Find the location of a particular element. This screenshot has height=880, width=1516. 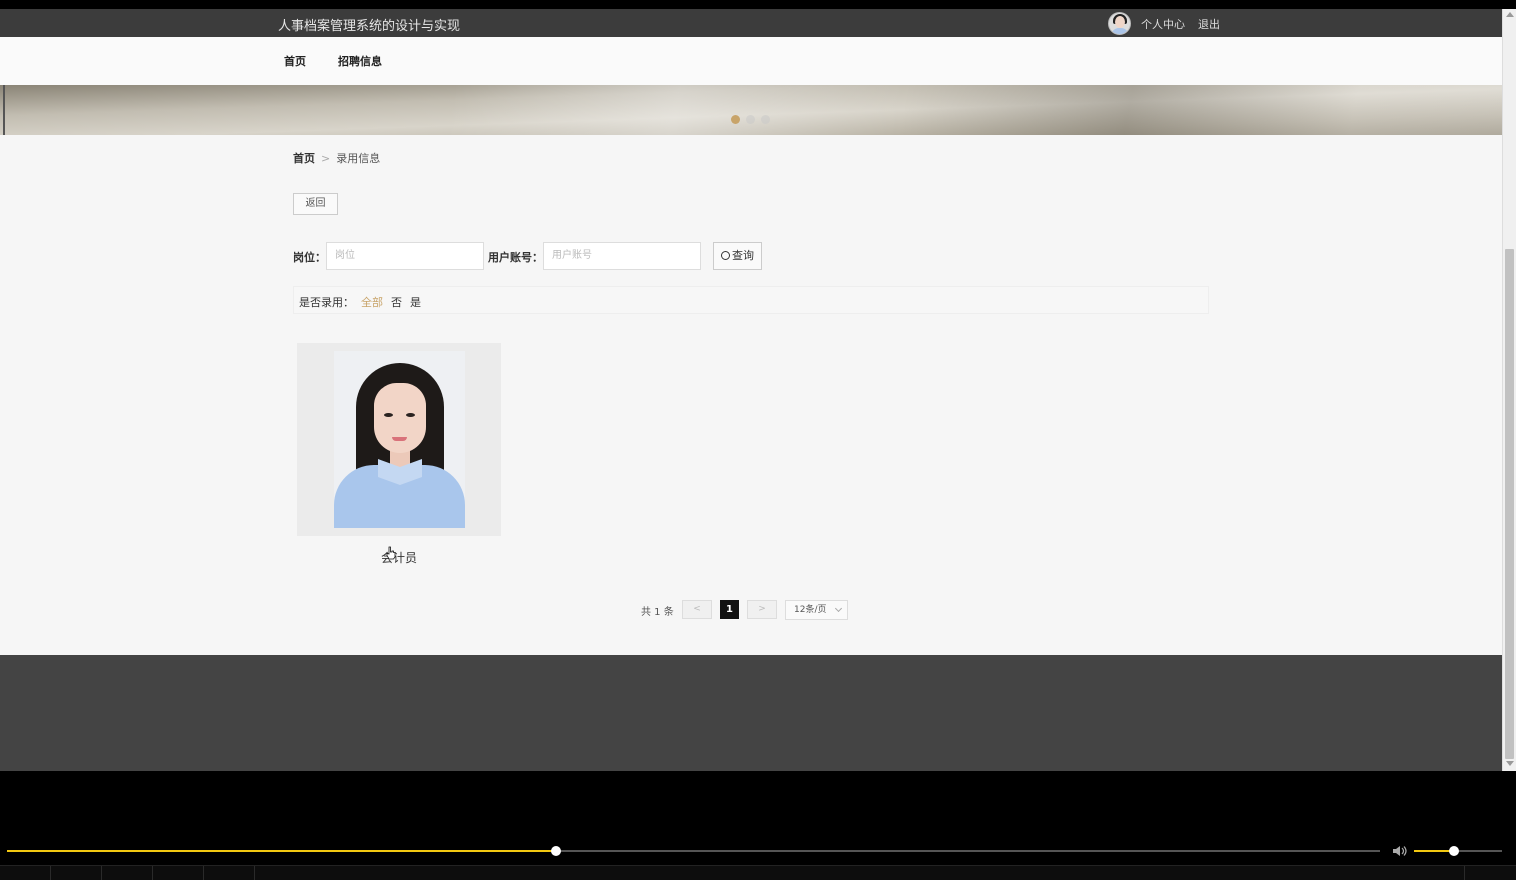

employee-card is located at coordinates (399, 439).